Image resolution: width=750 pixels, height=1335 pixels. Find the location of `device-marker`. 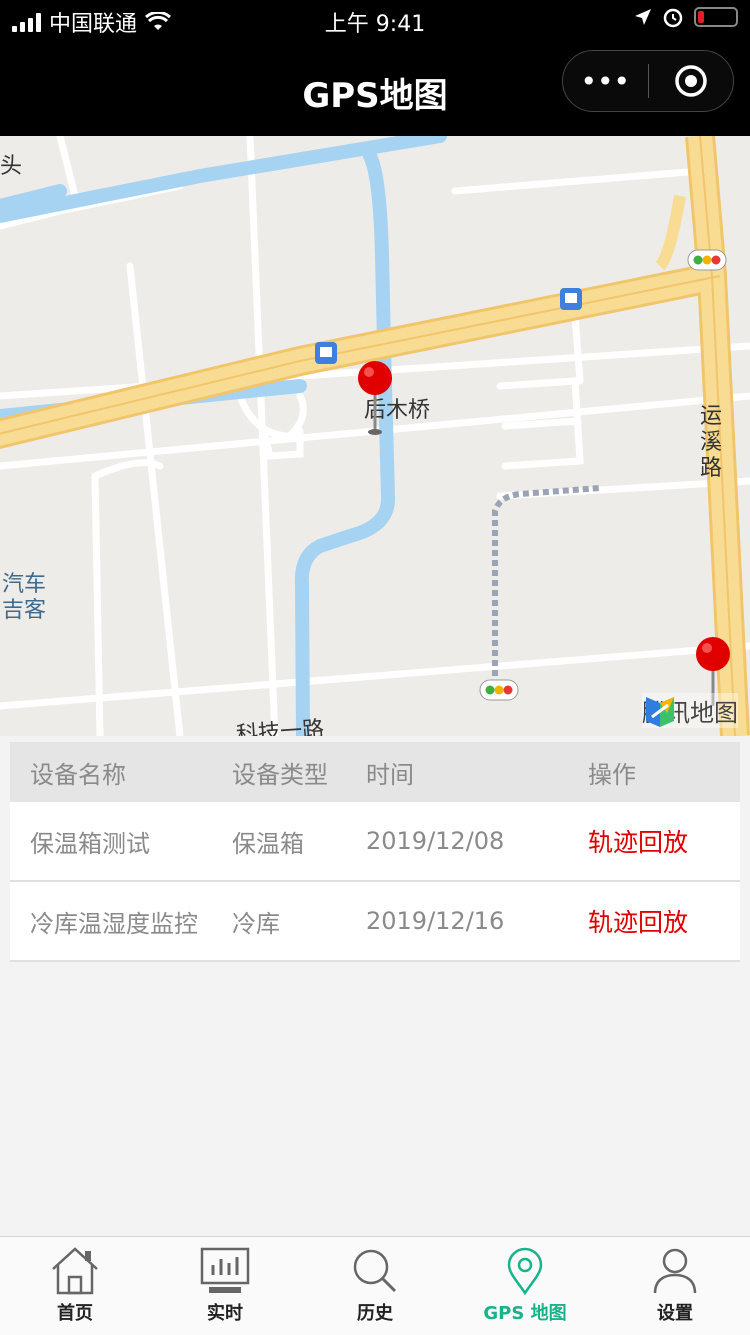

device-marker is located at coordinates (375, 400).